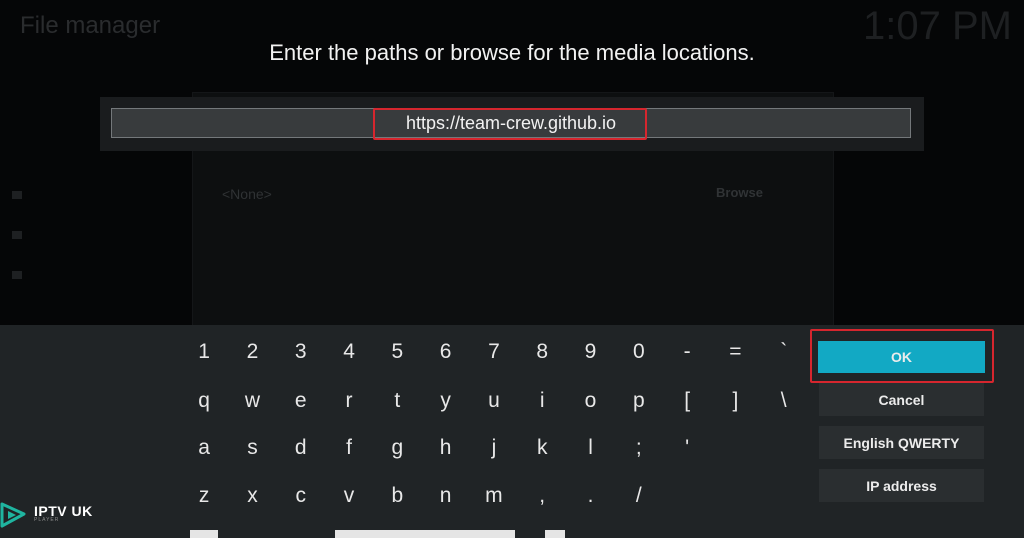 The height and width of the screenshot is (538, 1024). What do you see at coordinates (252, 401) in the screenshot?
I see `key: w` at bounding box center [252, 401].